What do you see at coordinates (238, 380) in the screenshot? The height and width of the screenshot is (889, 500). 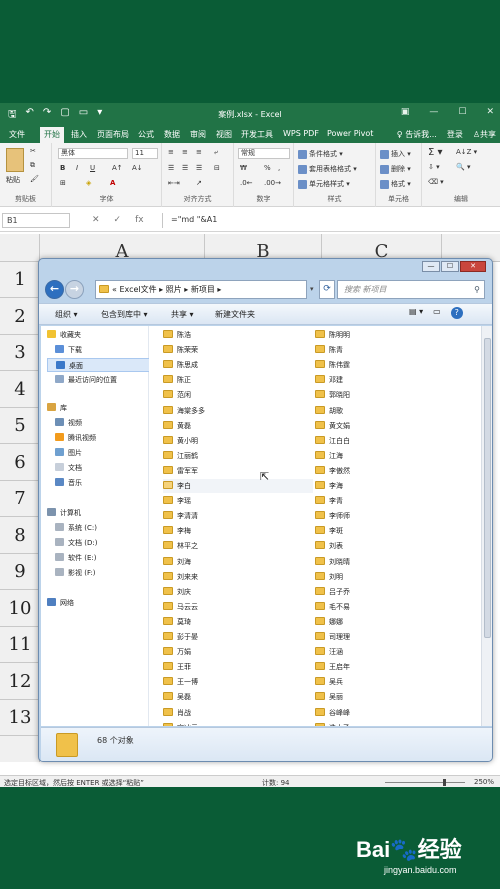 I see `folder-item: 陈正` at bounding box center [238, 380].